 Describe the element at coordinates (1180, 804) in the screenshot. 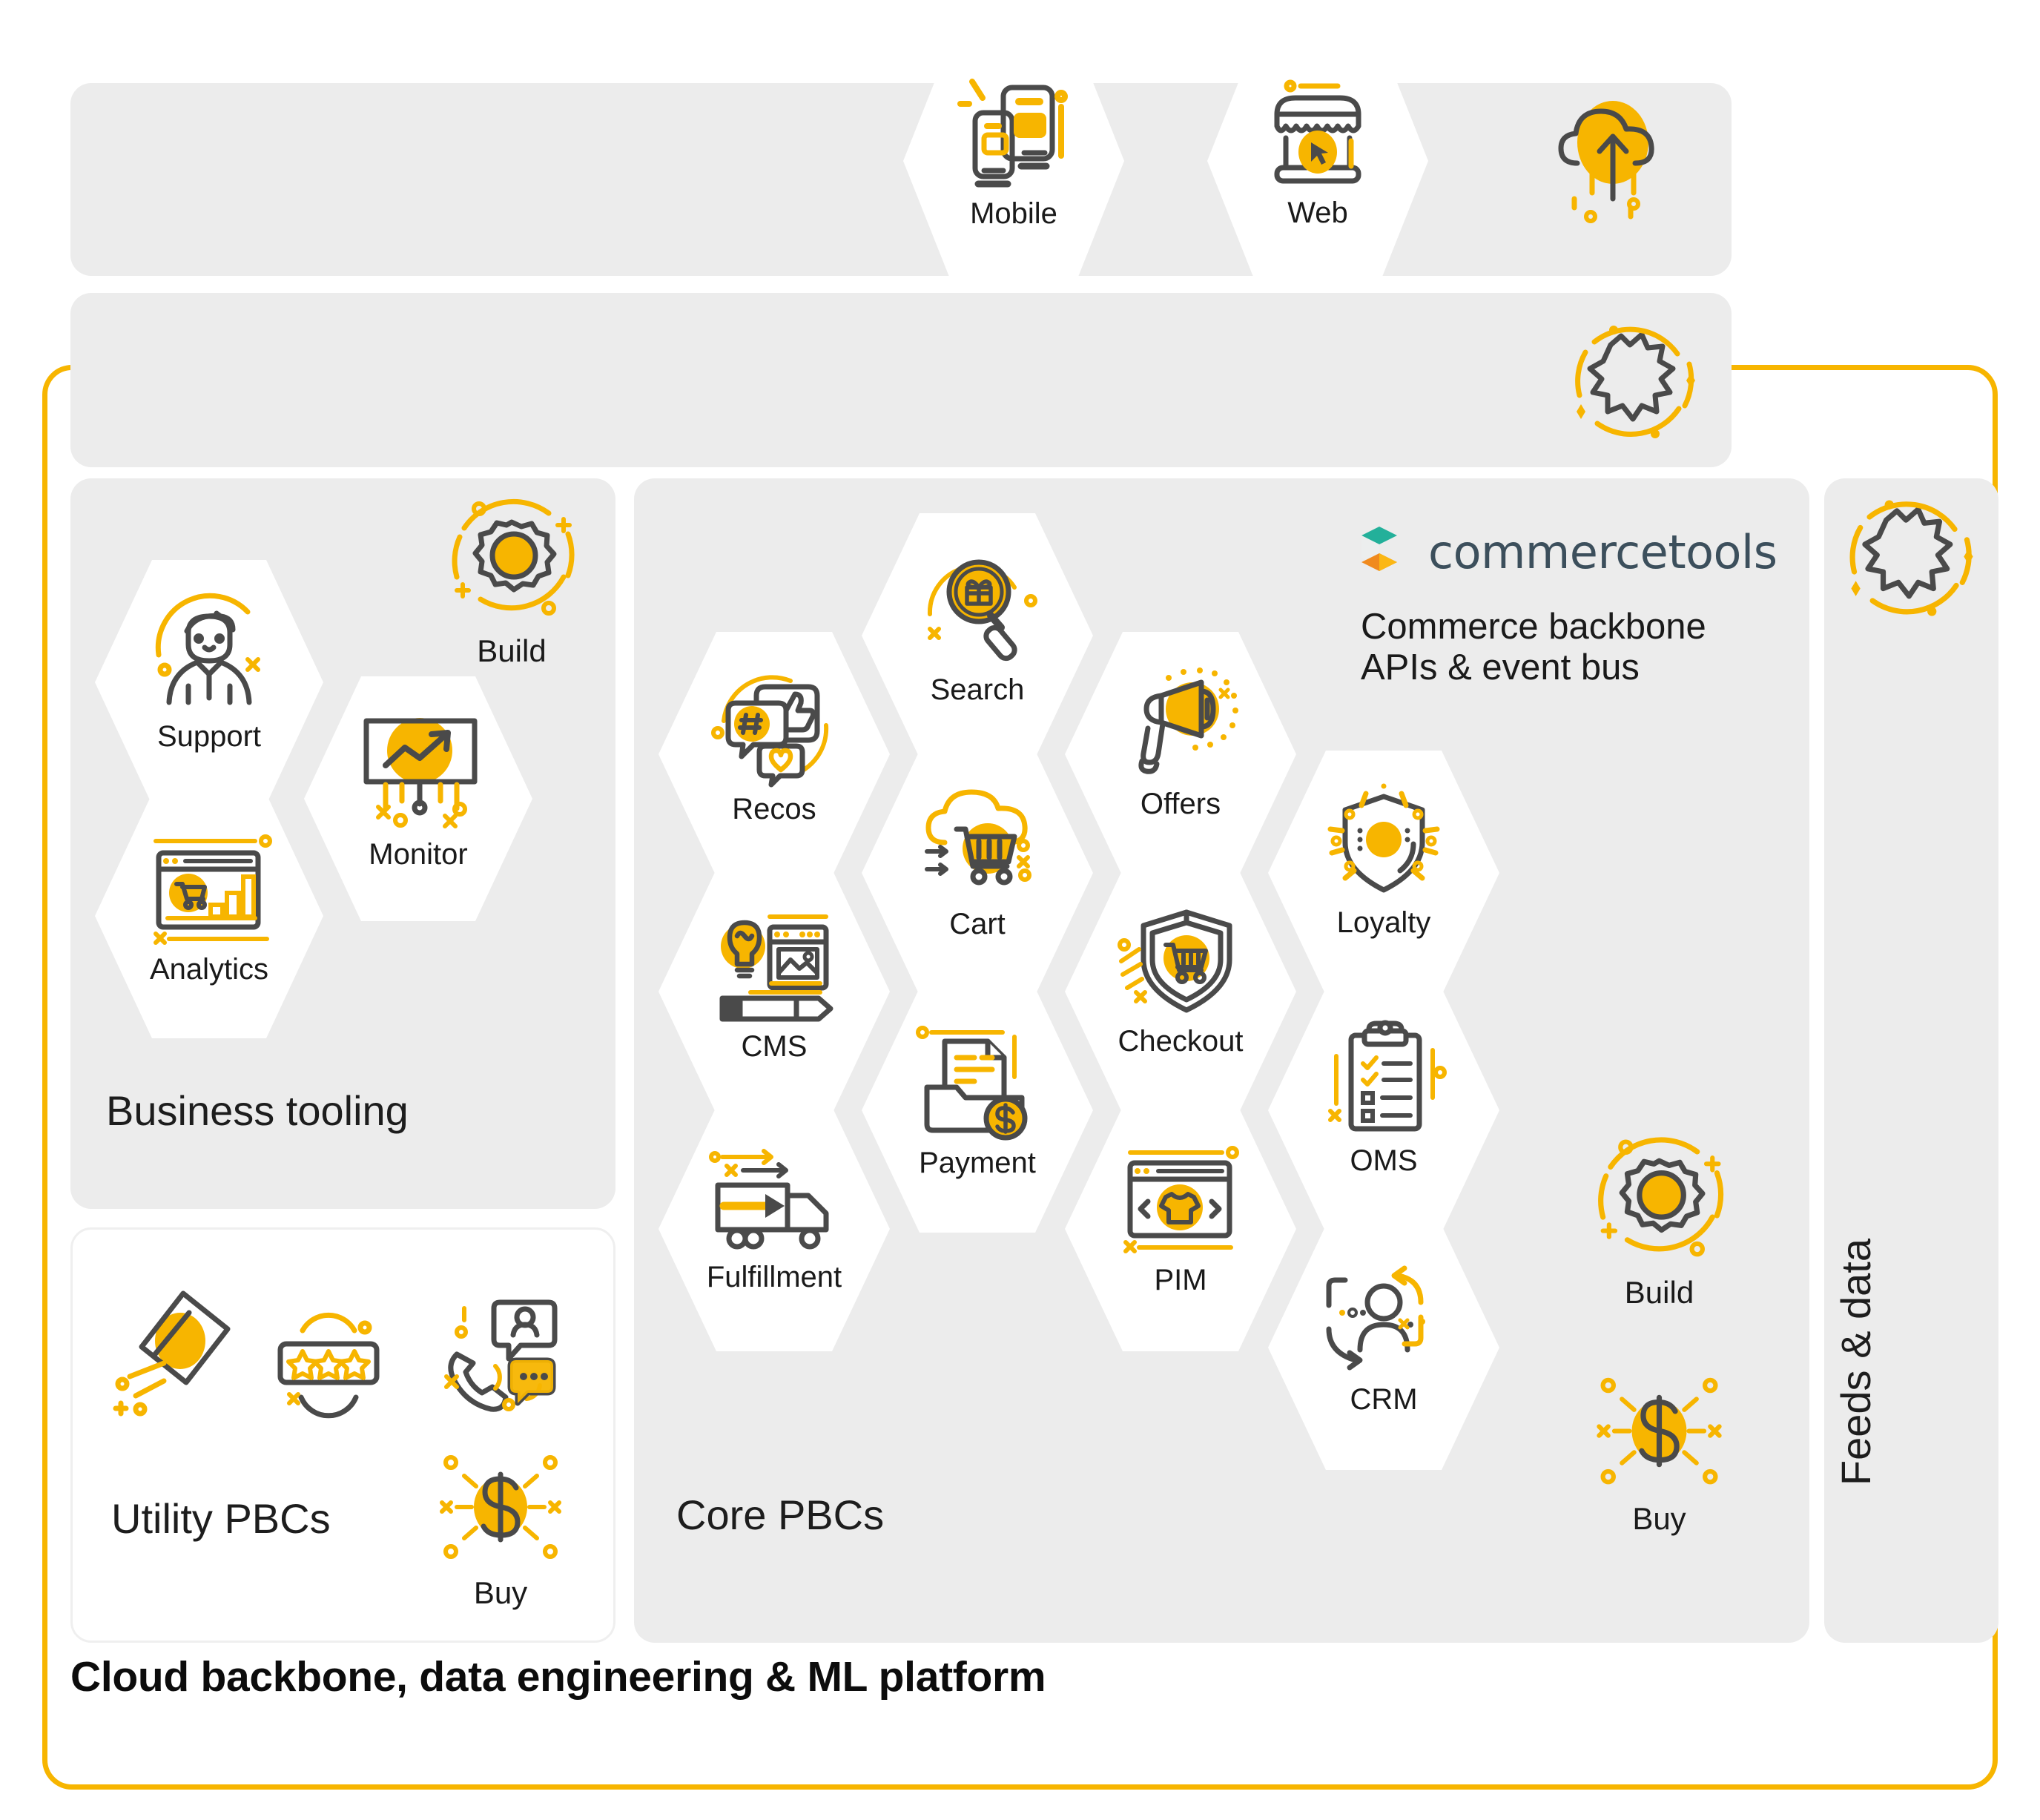

I see `core-hex-label-offers: Offers` at that location.